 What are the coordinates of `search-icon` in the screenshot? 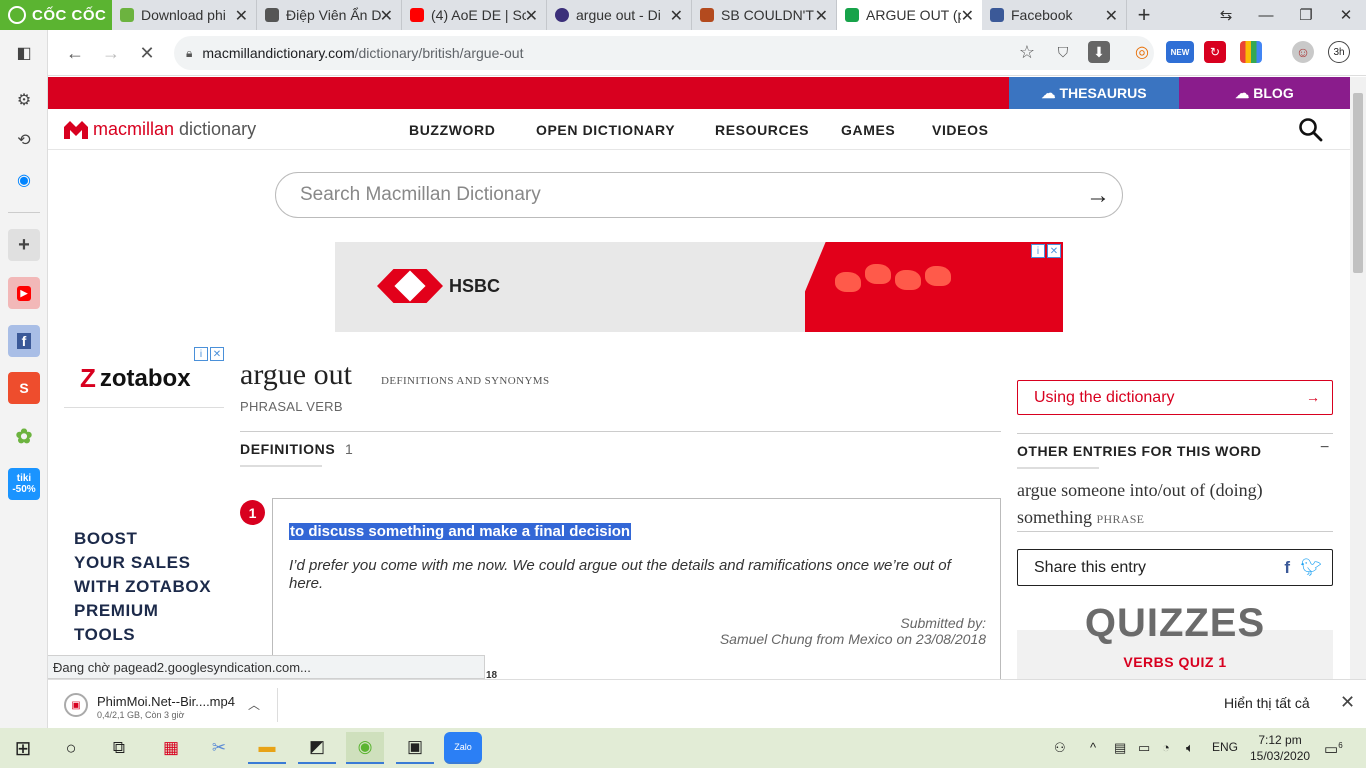 It's located at (1311, 130).